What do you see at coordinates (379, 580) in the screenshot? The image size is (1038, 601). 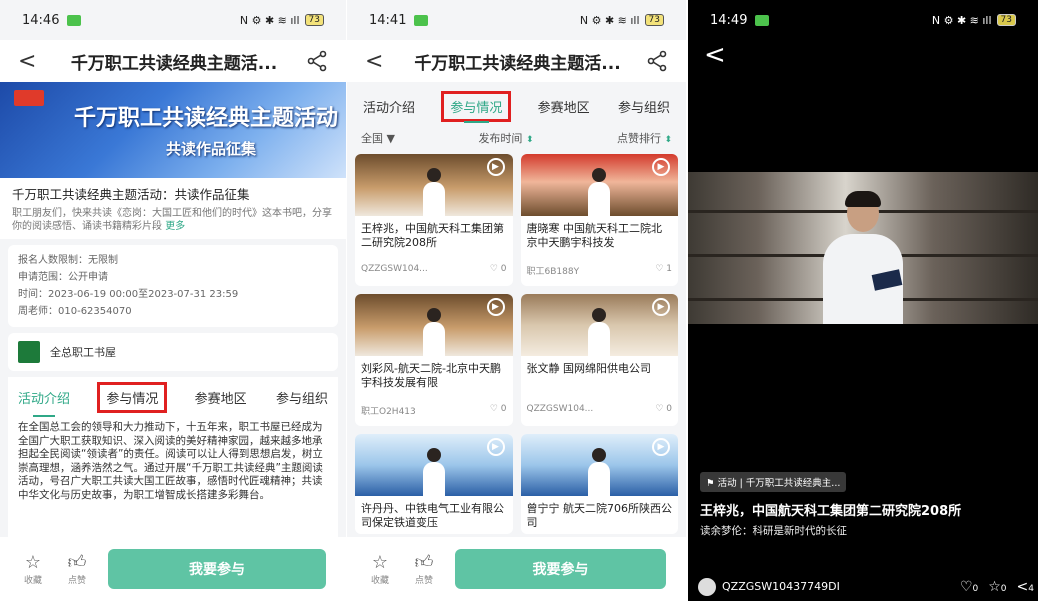 I see `favorite-label: 收藏` at bounding box center [379, 580].